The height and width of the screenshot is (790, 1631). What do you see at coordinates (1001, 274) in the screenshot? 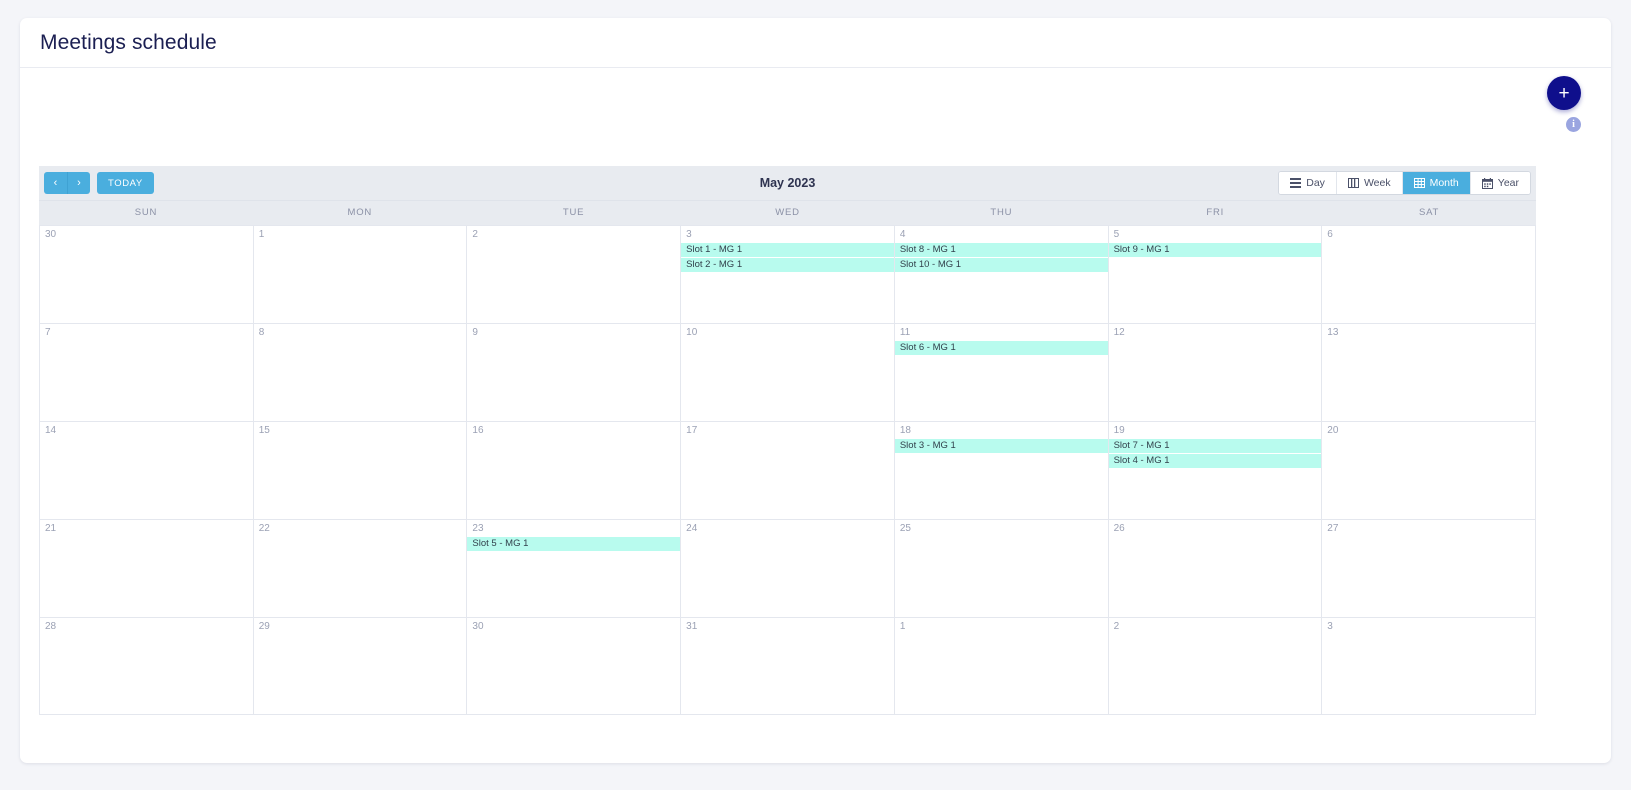
I see `day-cell: 4 Slot 8 - MG 1 Slot 10 - MG 1` at bounding box center [1001, 274].